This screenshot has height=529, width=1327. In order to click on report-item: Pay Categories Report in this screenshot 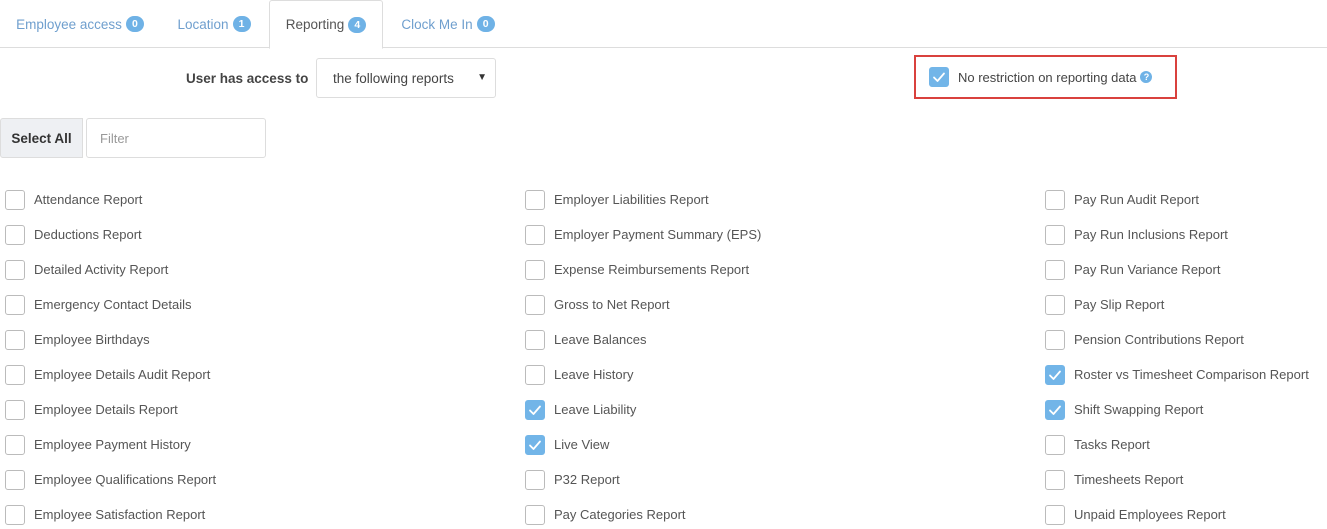, I will do `click(643, 513)`.